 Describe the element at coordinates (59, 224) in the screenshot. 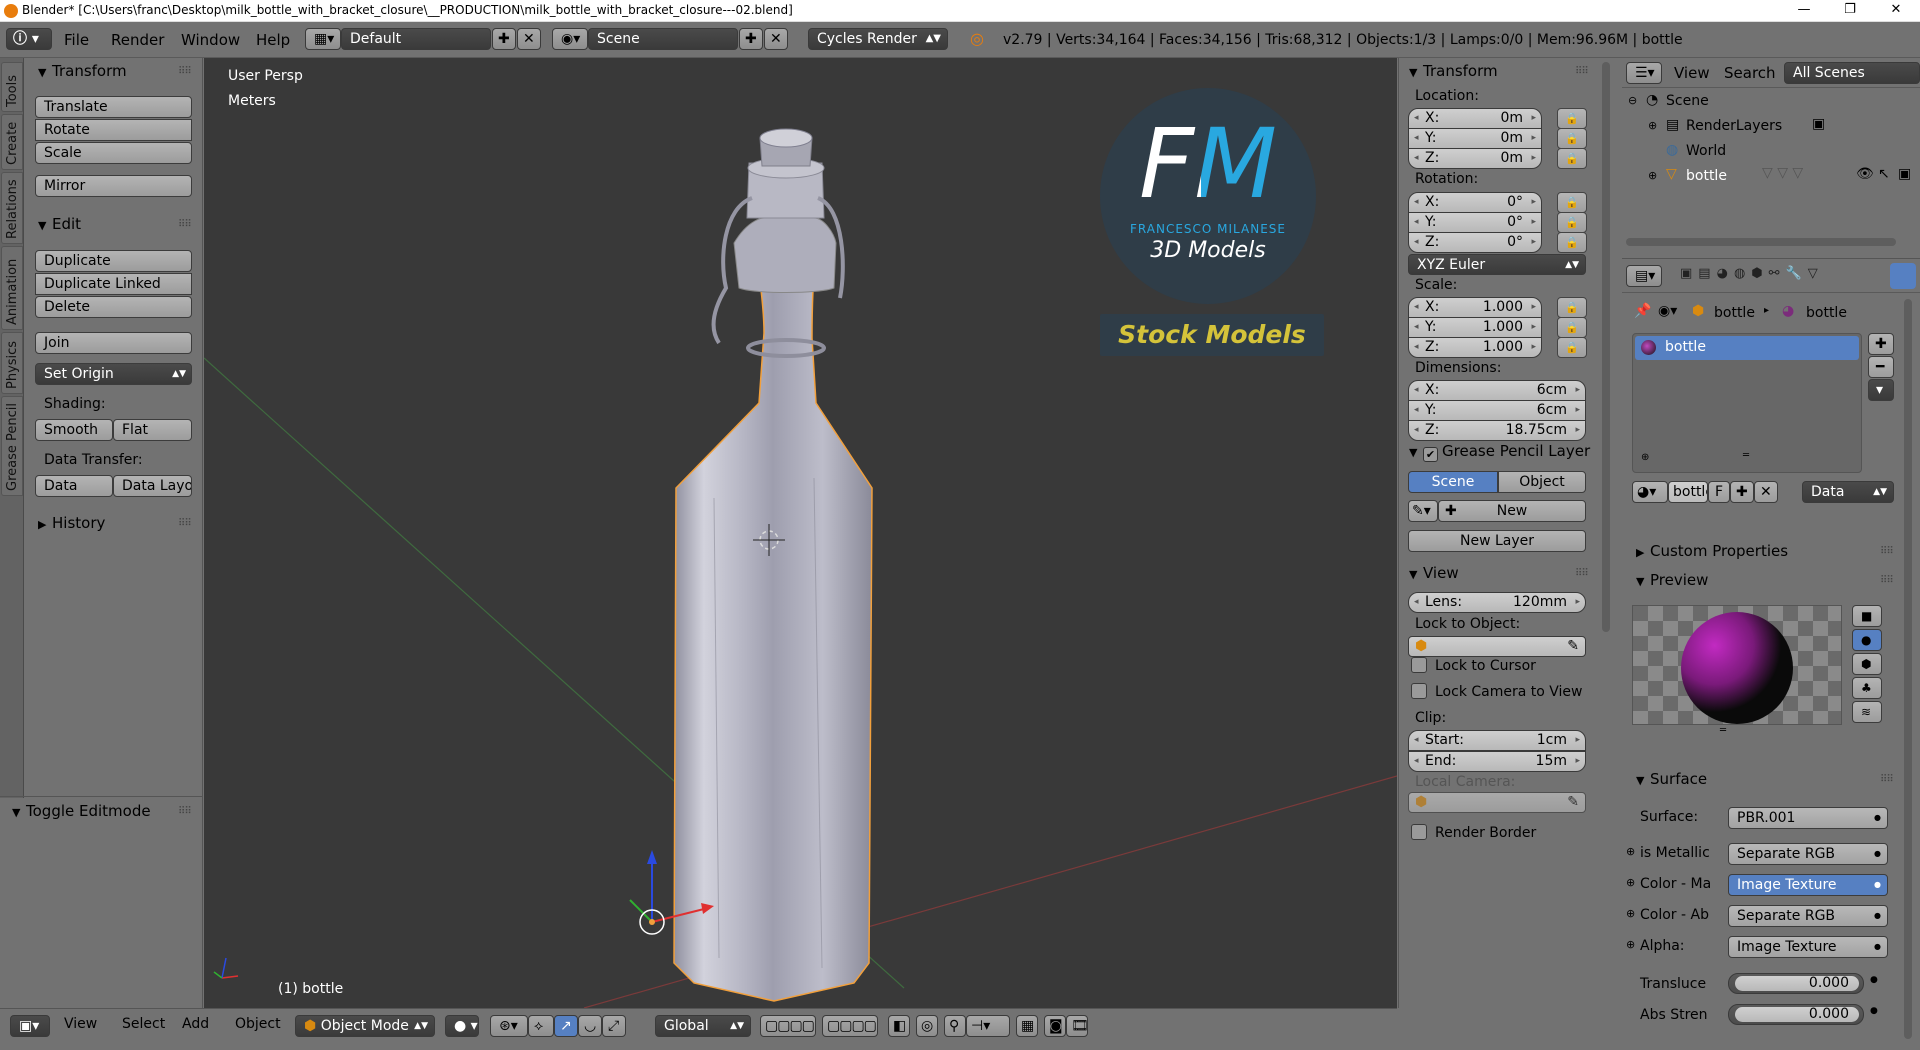

I see `edit-panel-header: ▼ Edit` at that location.